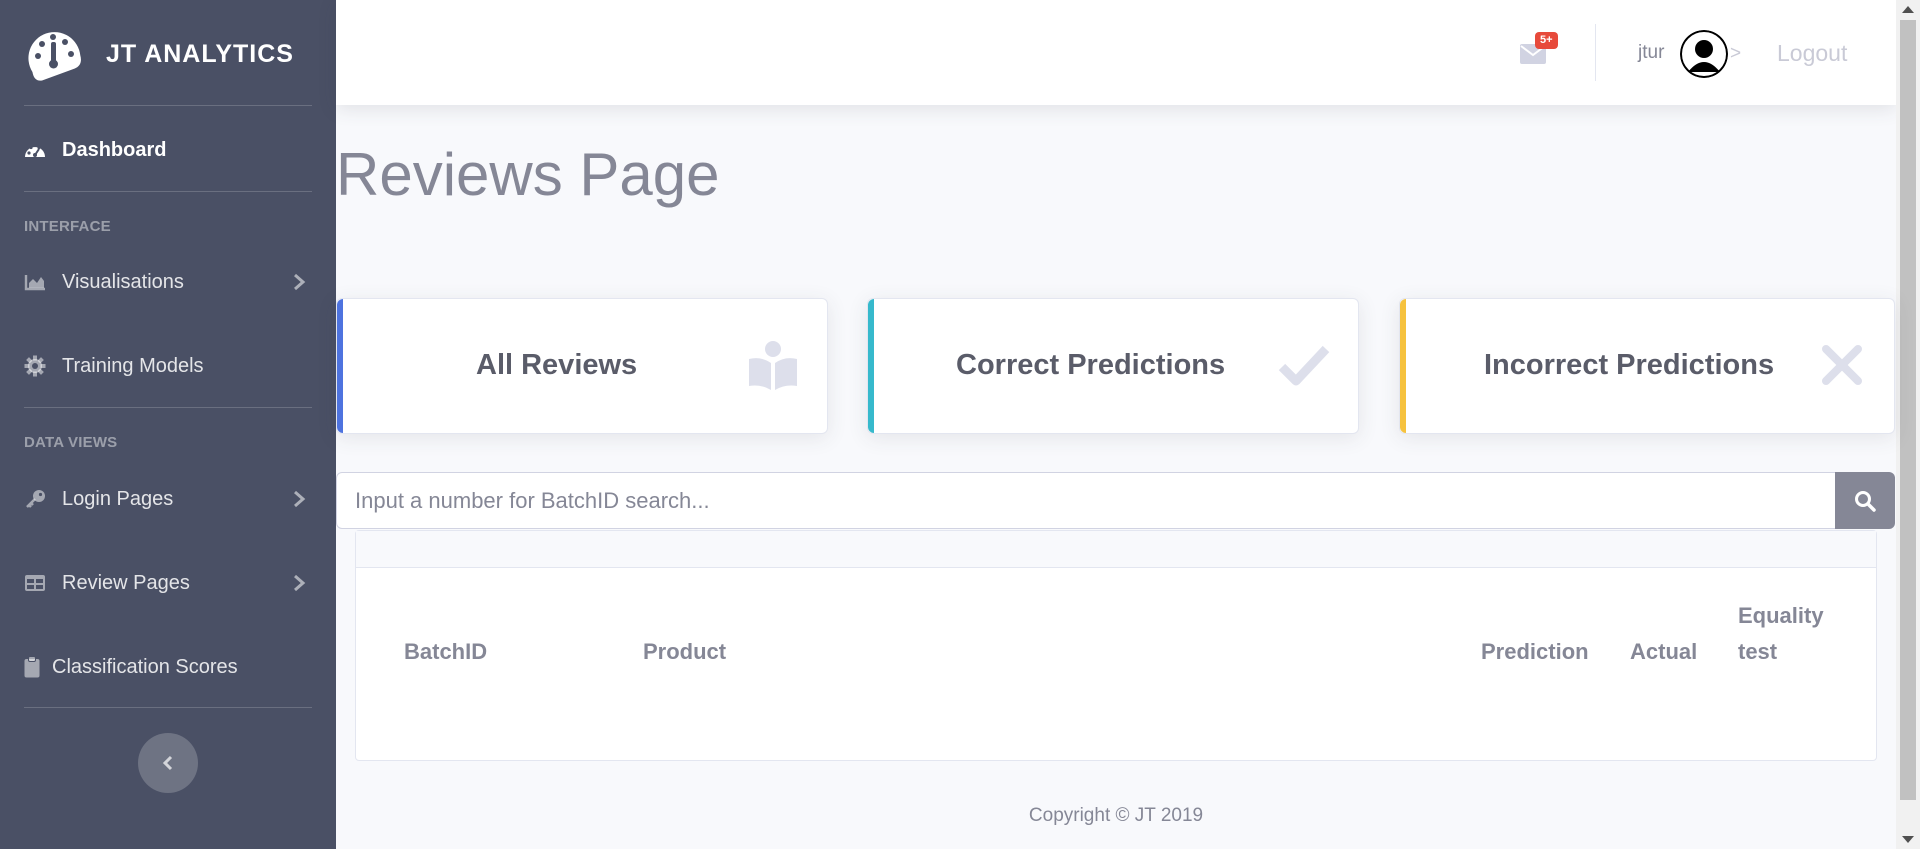 The image size is (1920, 849). I want to click on chevron-left-icon, so click(167, 763).